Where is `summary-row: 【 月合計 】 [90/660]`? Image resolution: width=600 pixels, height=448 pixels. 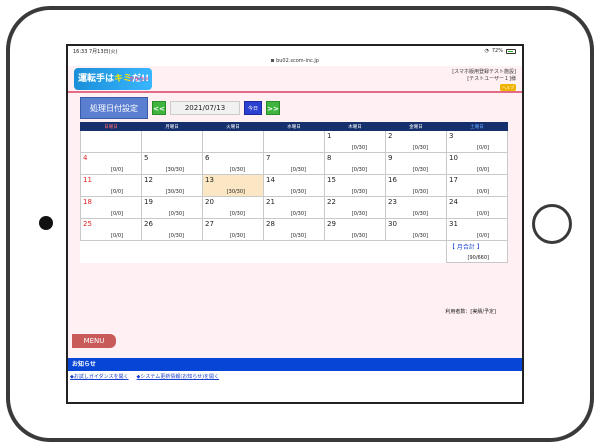
summary-row: 【 月合計 】 [90/660] is located at coordinates (294, 251).